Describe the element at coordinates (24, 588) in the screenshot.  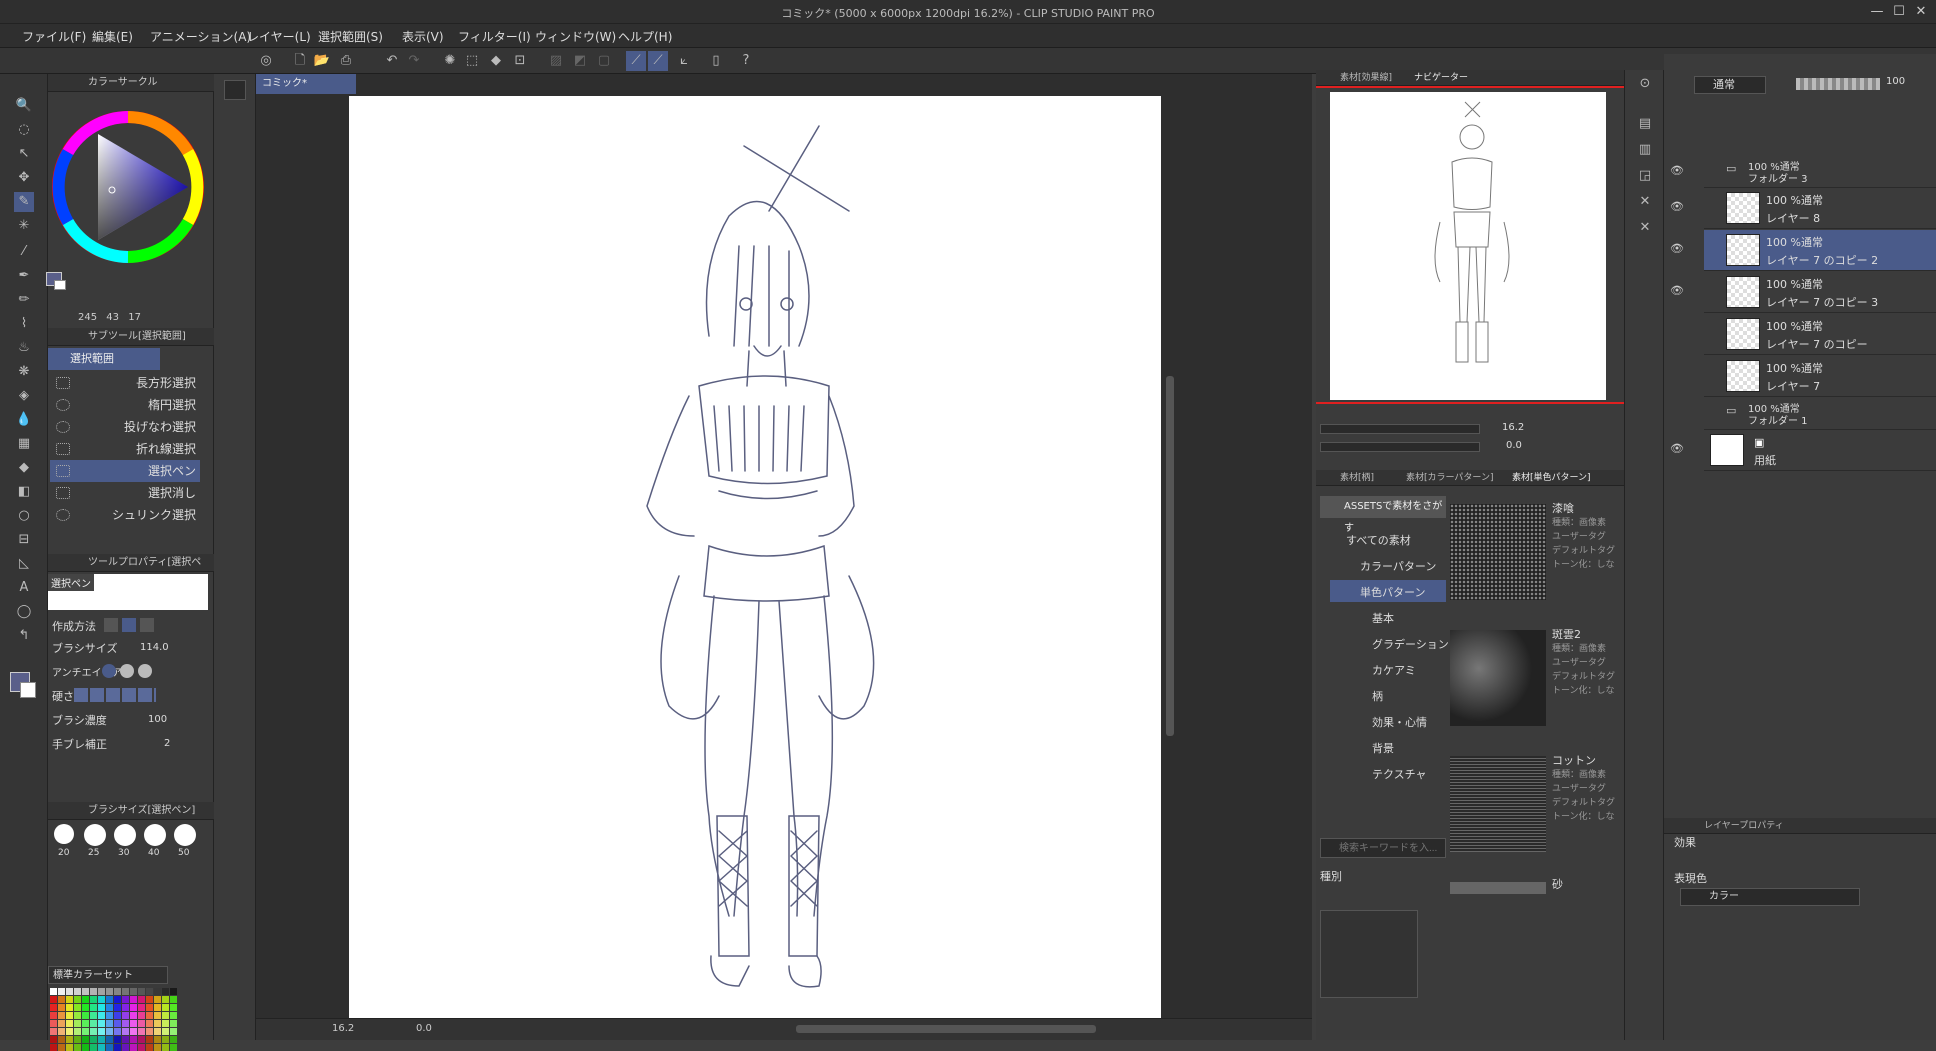
I see `text-tool-icon: A` at that location.